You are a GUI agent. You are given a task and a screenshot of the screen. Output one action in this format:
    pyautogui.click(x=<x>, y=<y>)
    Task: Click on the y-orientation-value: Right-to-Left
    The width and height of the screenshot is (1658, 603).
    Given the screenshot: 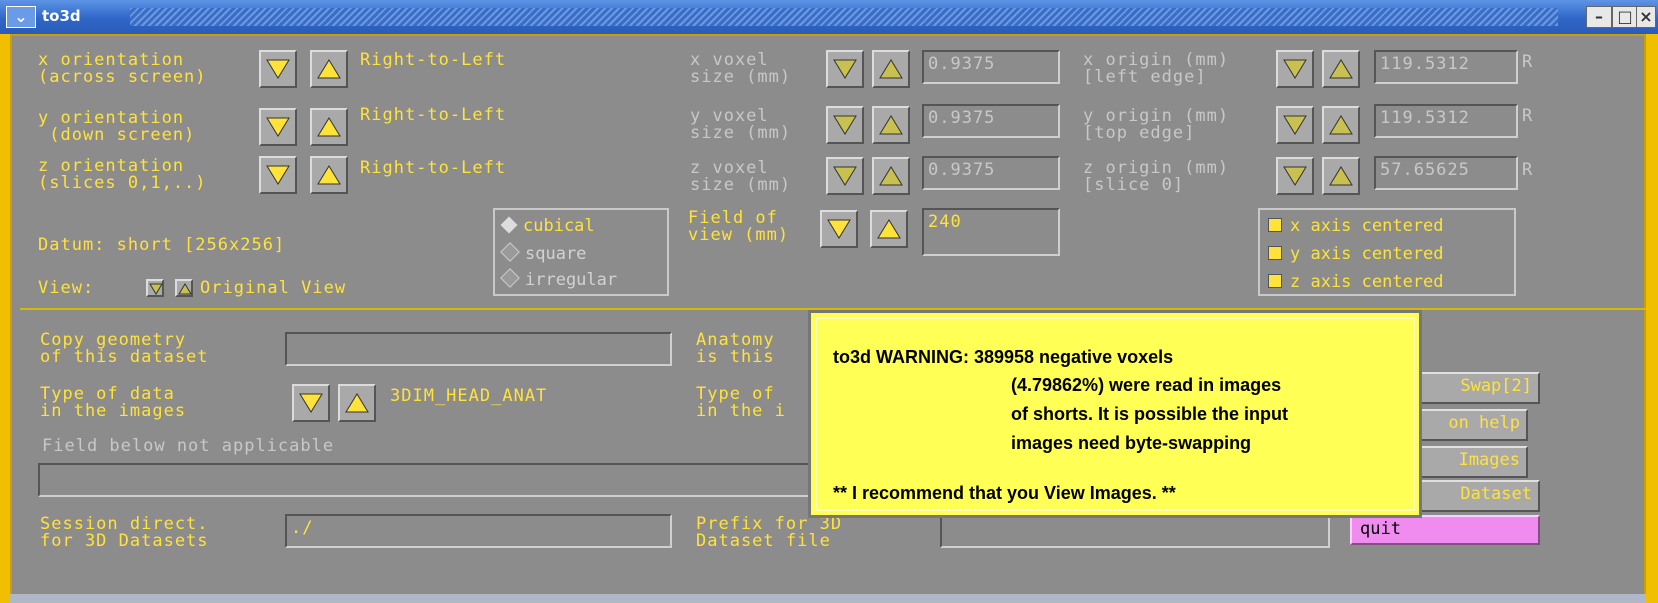 What is the action you would take?
    pyautogui.click(x=433, y=115)
    